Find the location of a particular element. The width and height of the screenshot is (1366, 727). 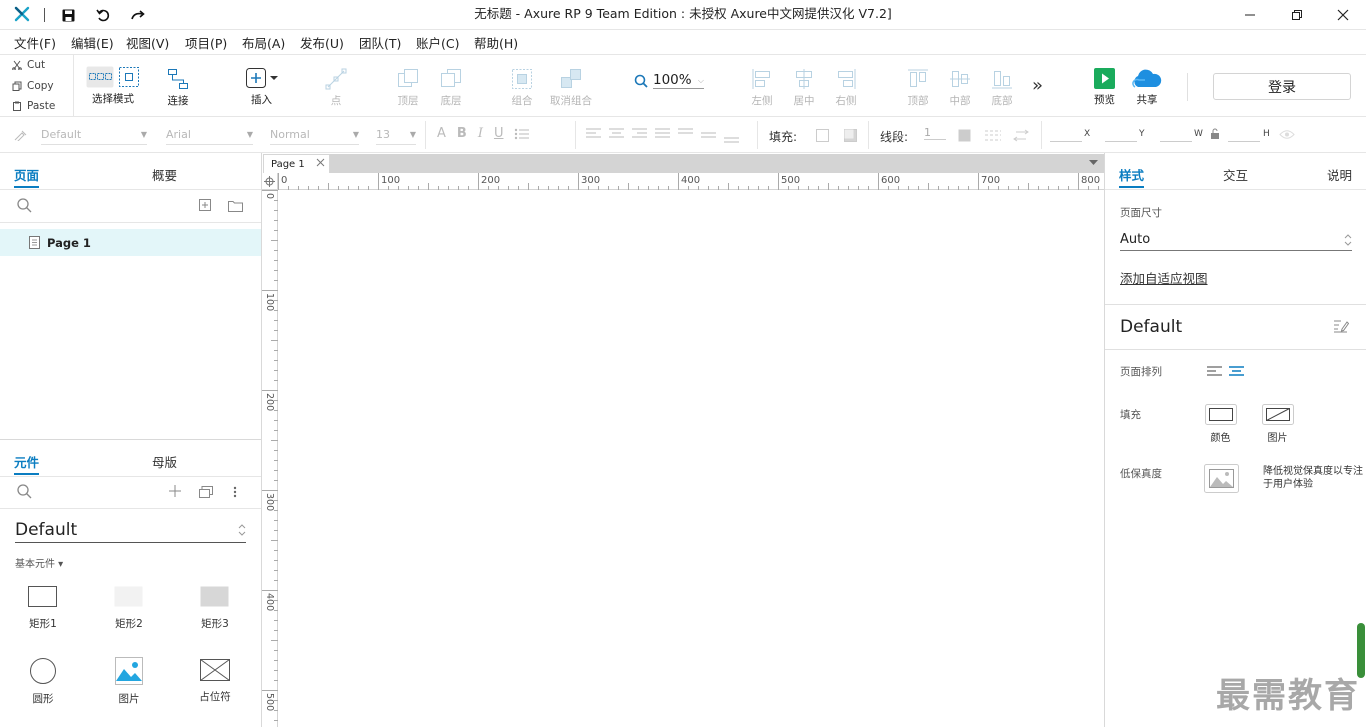

text-align-center-icon is located at coordinates (616, 136).